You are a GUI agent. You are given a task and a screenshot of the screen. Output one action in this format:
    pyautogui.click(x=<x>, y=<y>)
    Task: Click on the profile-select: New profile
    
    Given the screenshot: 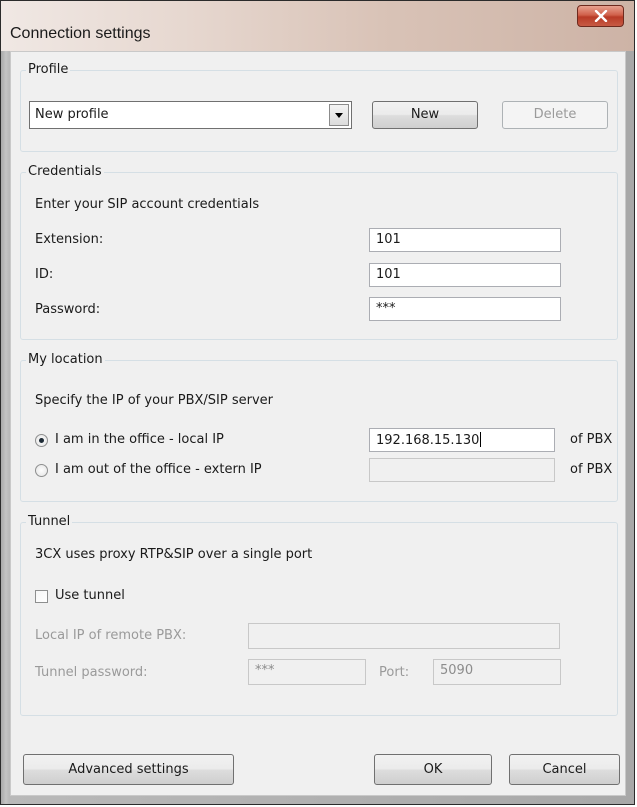 What is the action you would take?
    pyautogui.click(x=190, y=115)
    